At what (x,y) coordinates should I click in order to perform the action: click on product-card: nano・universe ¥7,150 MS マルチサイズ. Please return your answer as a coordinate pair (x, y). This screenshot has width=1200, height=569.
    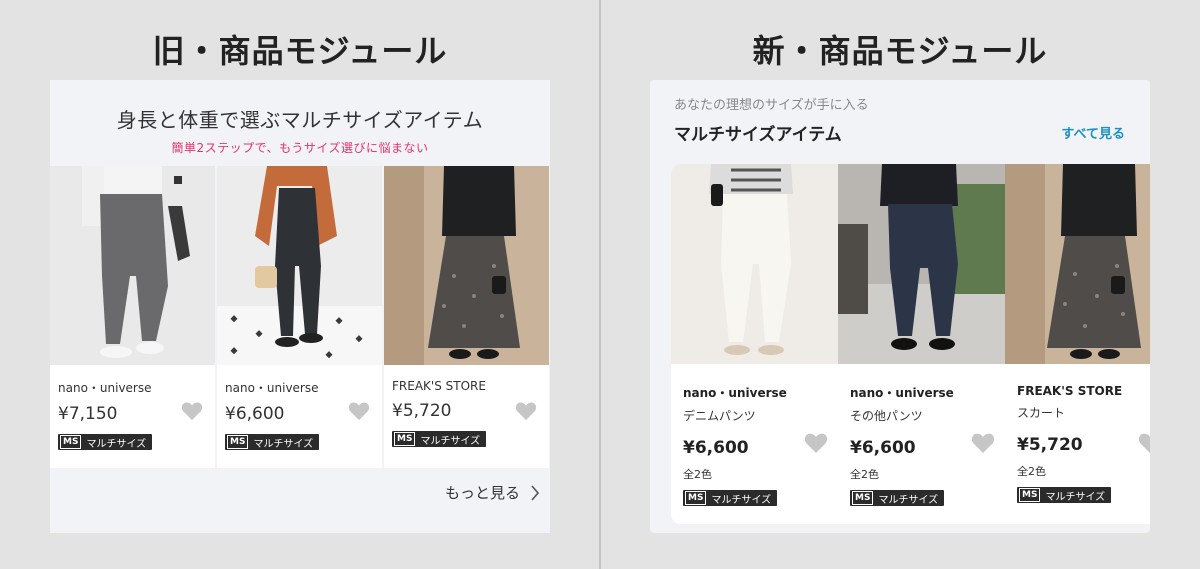
    Looking at the image, I should click on (132, 317).